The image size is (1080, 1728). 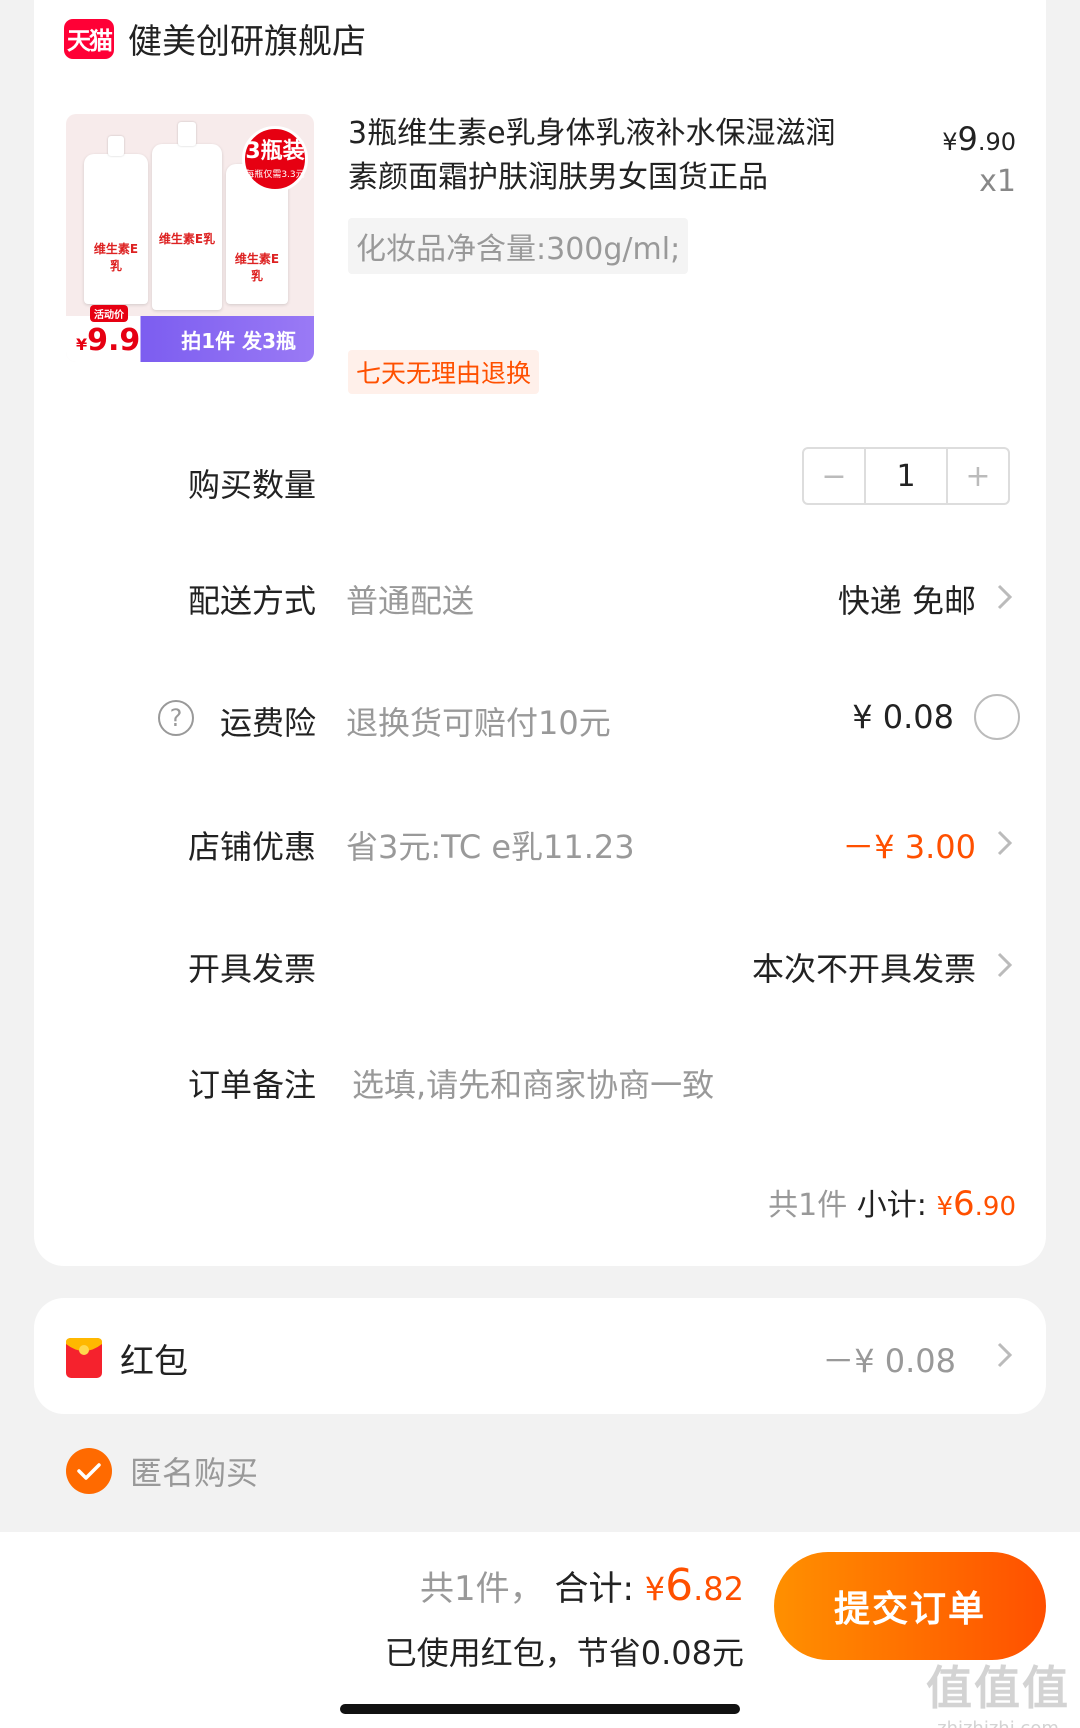 I want to click on promo-text: 拍1件 发3瓶, so click(x=238, y=341).